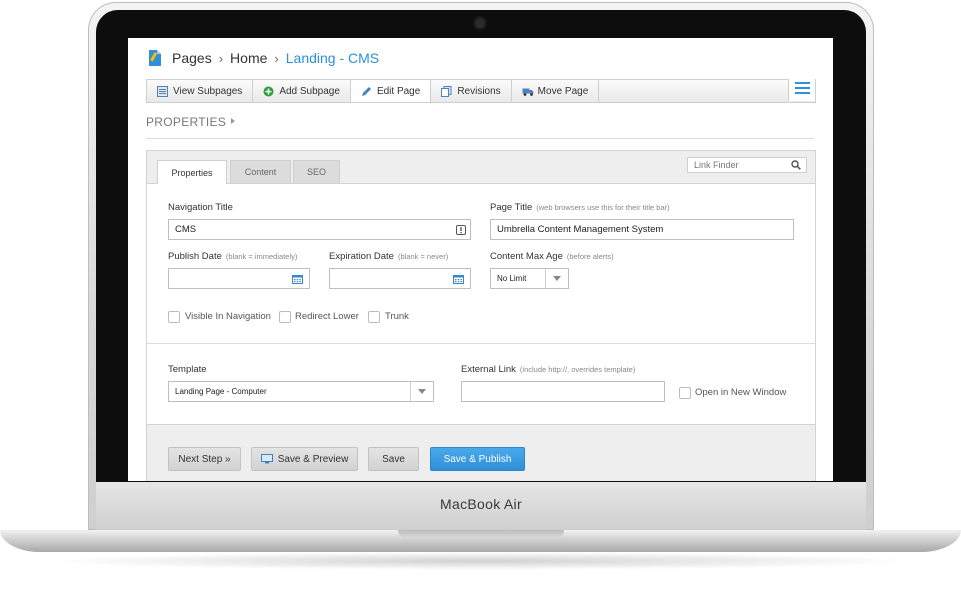 The image size is (961, 592). What do you see at coordinates (796, 166) in the screenshot?
I see `search-icon` at bounding box center [796, 166].